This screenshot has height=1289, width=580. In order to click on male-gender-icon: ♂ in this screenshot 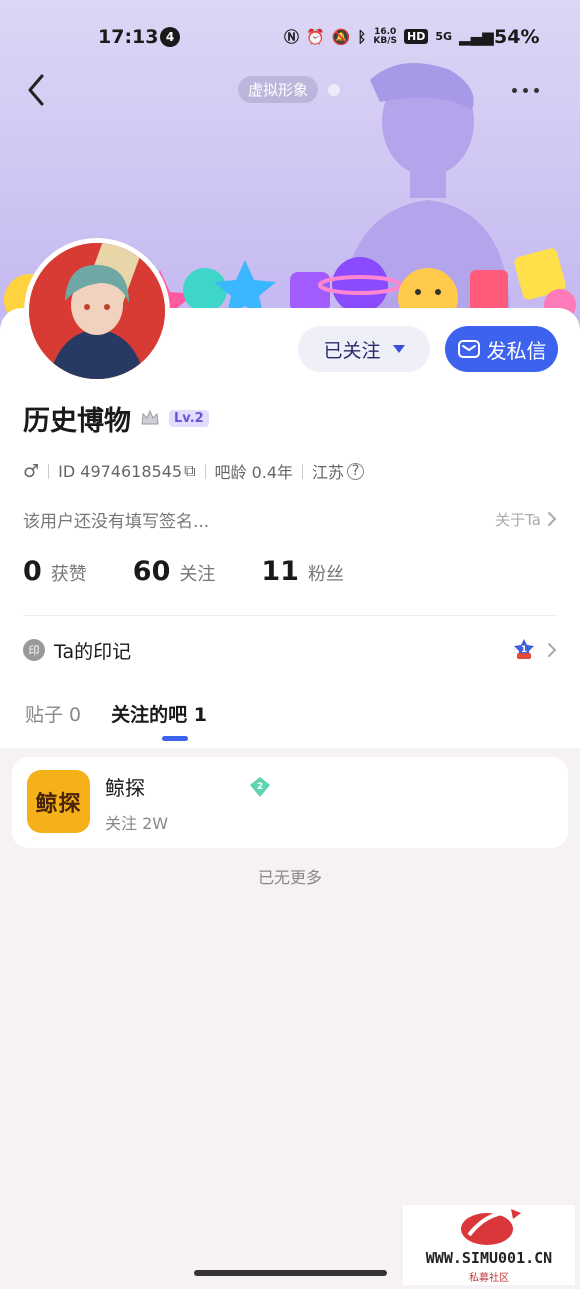, I will do `click(31, 471)`.